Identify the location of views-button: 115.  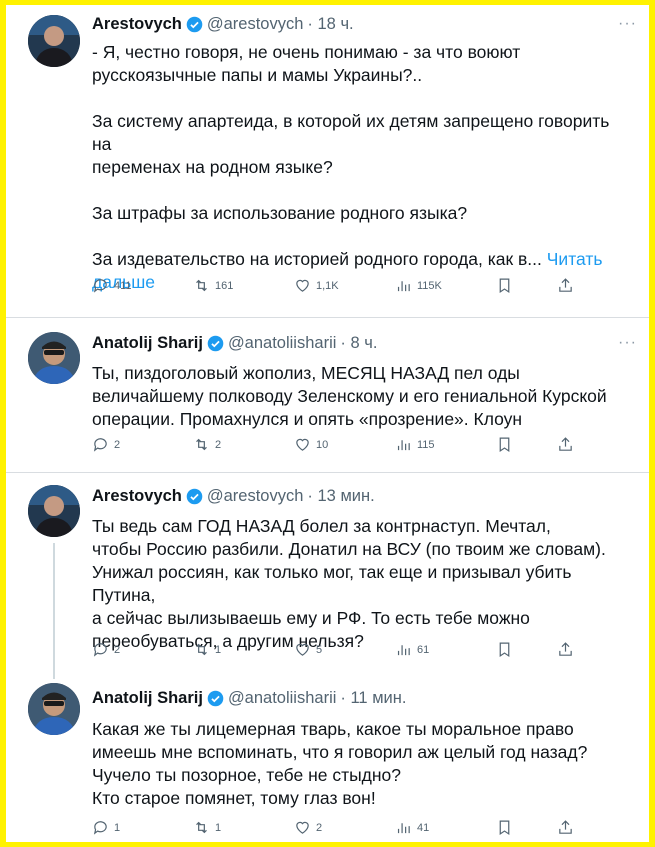
(435, 444).